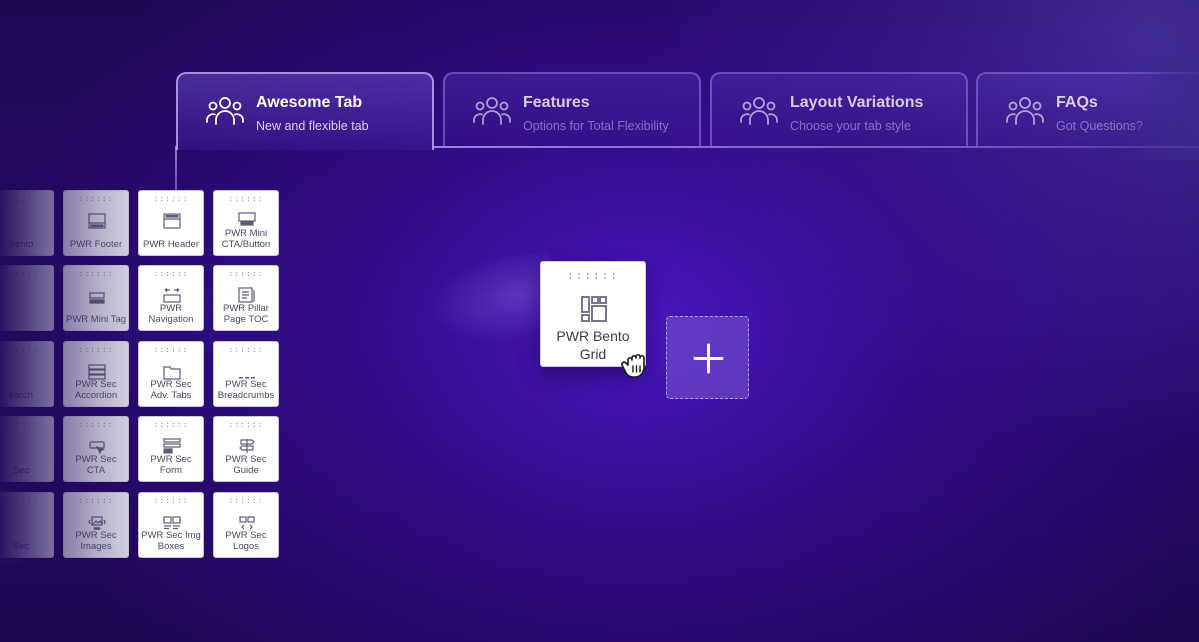  I want to click on button-icon, so click(247, 219).